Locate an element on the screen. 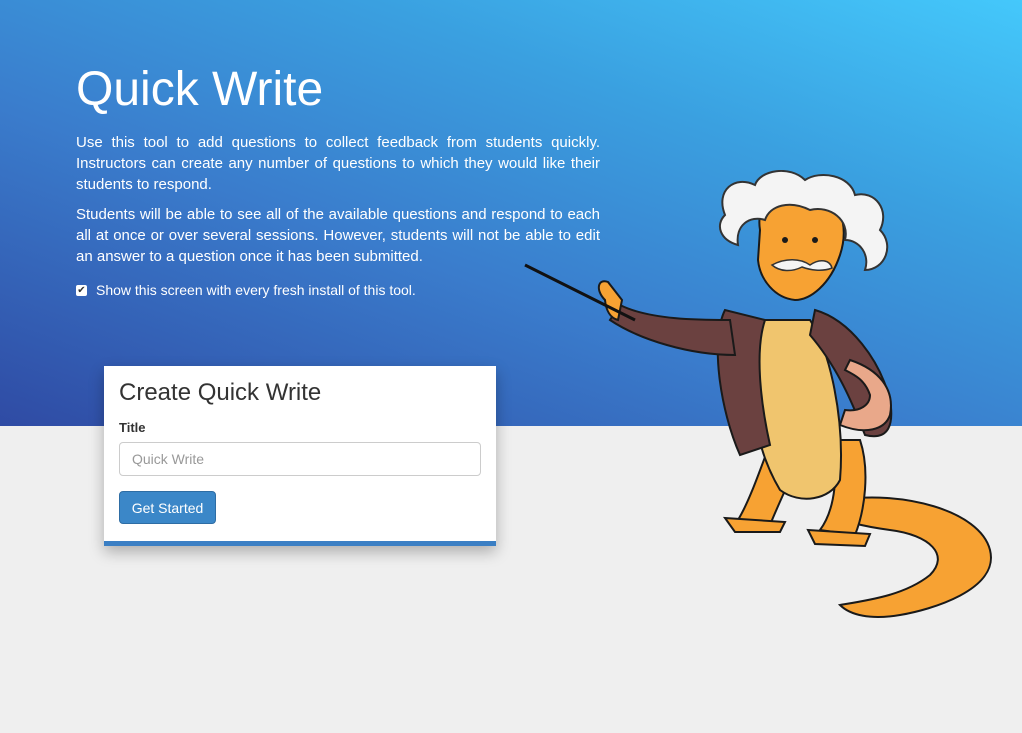 This screenshot has width=1022, height=733. left-foot-shape is located at coordinates (754, 524).